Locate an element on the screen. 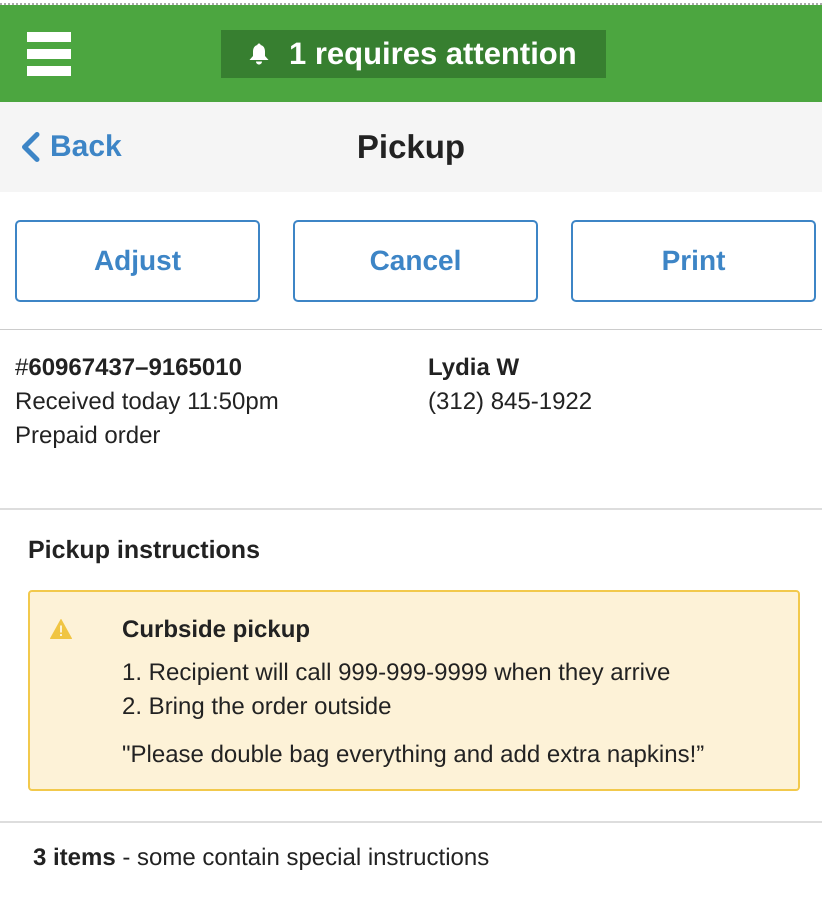 This screenshot has height=900, width=822. bell-icon is located at coordinates (259, 53).